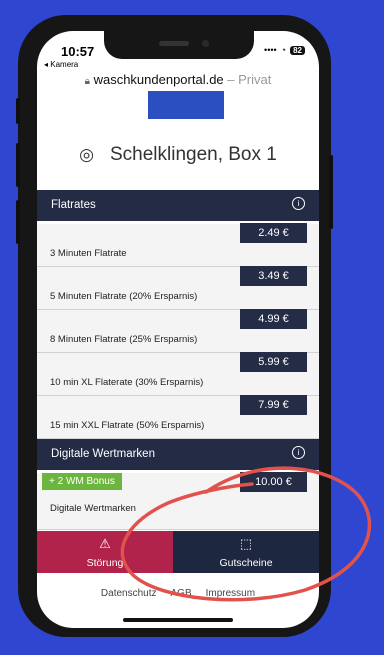 This screenshot has height=655, width=384. What do you see at coordinates (18, 165) in the screenshot?
I see `phone-volume-up-button` at bounding box center [18, 165].